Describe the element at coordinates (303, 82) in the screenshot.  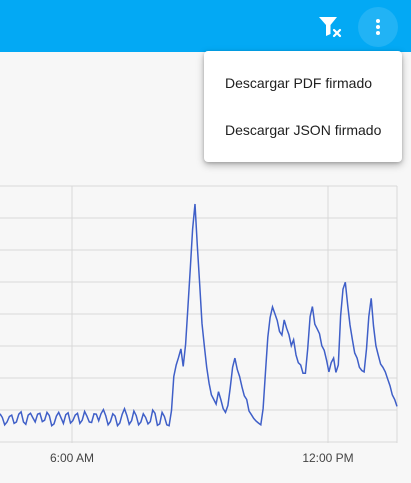
I see `menu-item-download-pdf: Descargar PDF firmado` at that location.